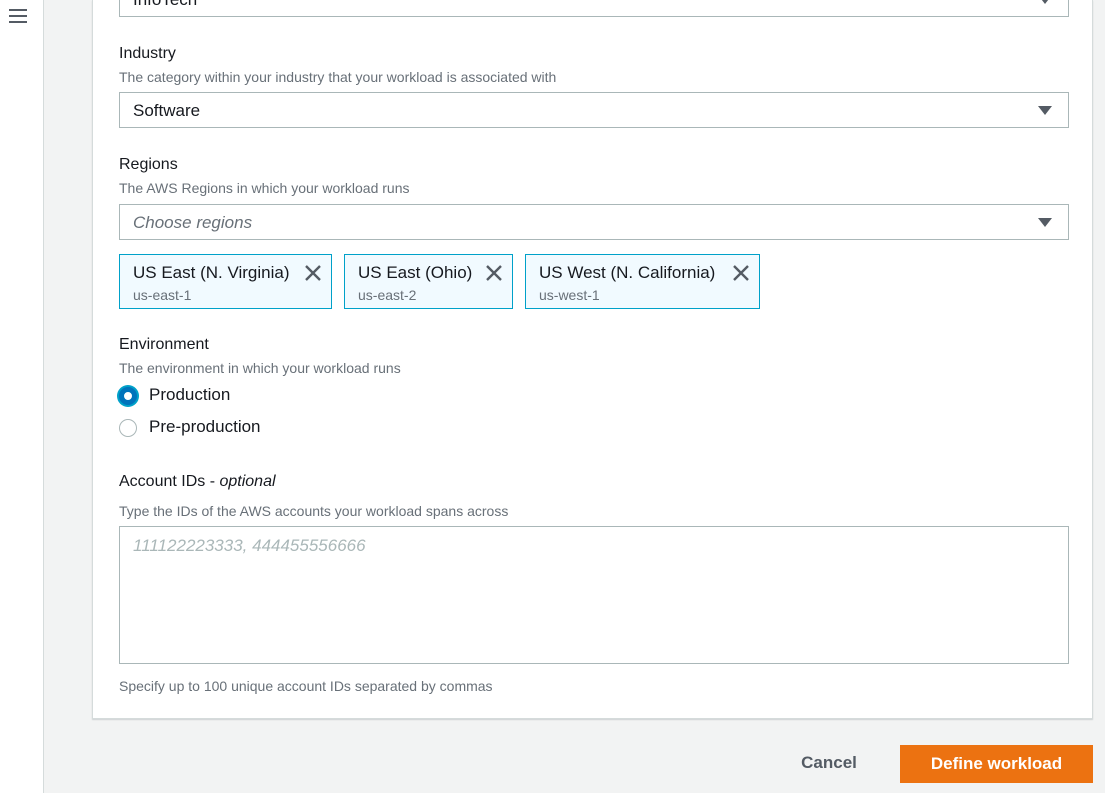  Describe the element at coordinates (189, 395) in the screenshot. I see `production-radio-label: Production` at that location.